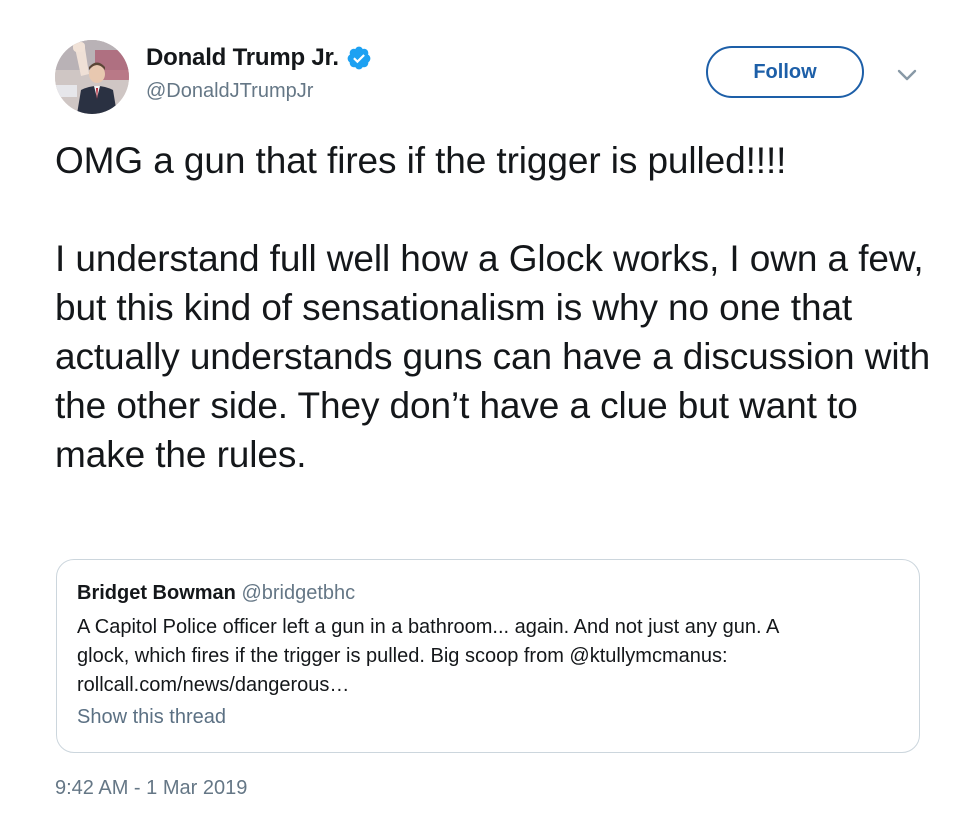 The width and height of the screenshot is (980, 821). Describe the element at coordinates (359, 58) in the screenshot. I see `verified-badge-icon` at that location.